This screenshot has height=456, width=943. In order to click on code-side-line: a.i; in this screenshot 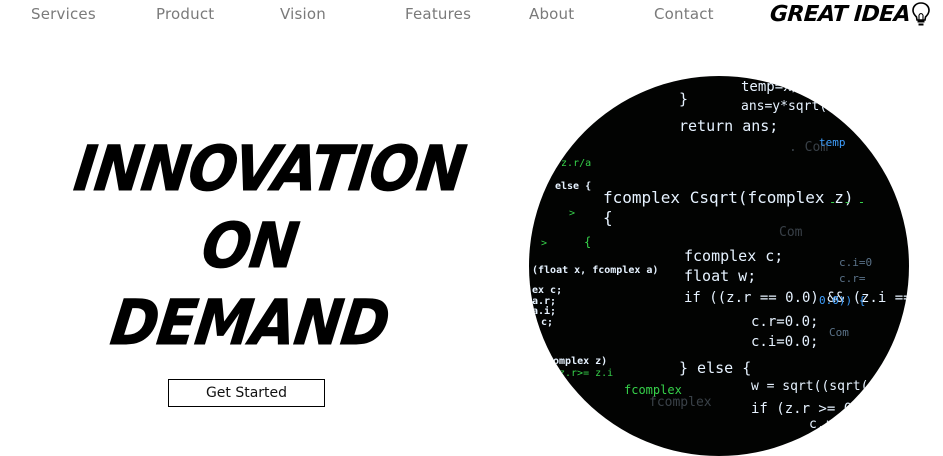, I will do `click(544, 311)`.